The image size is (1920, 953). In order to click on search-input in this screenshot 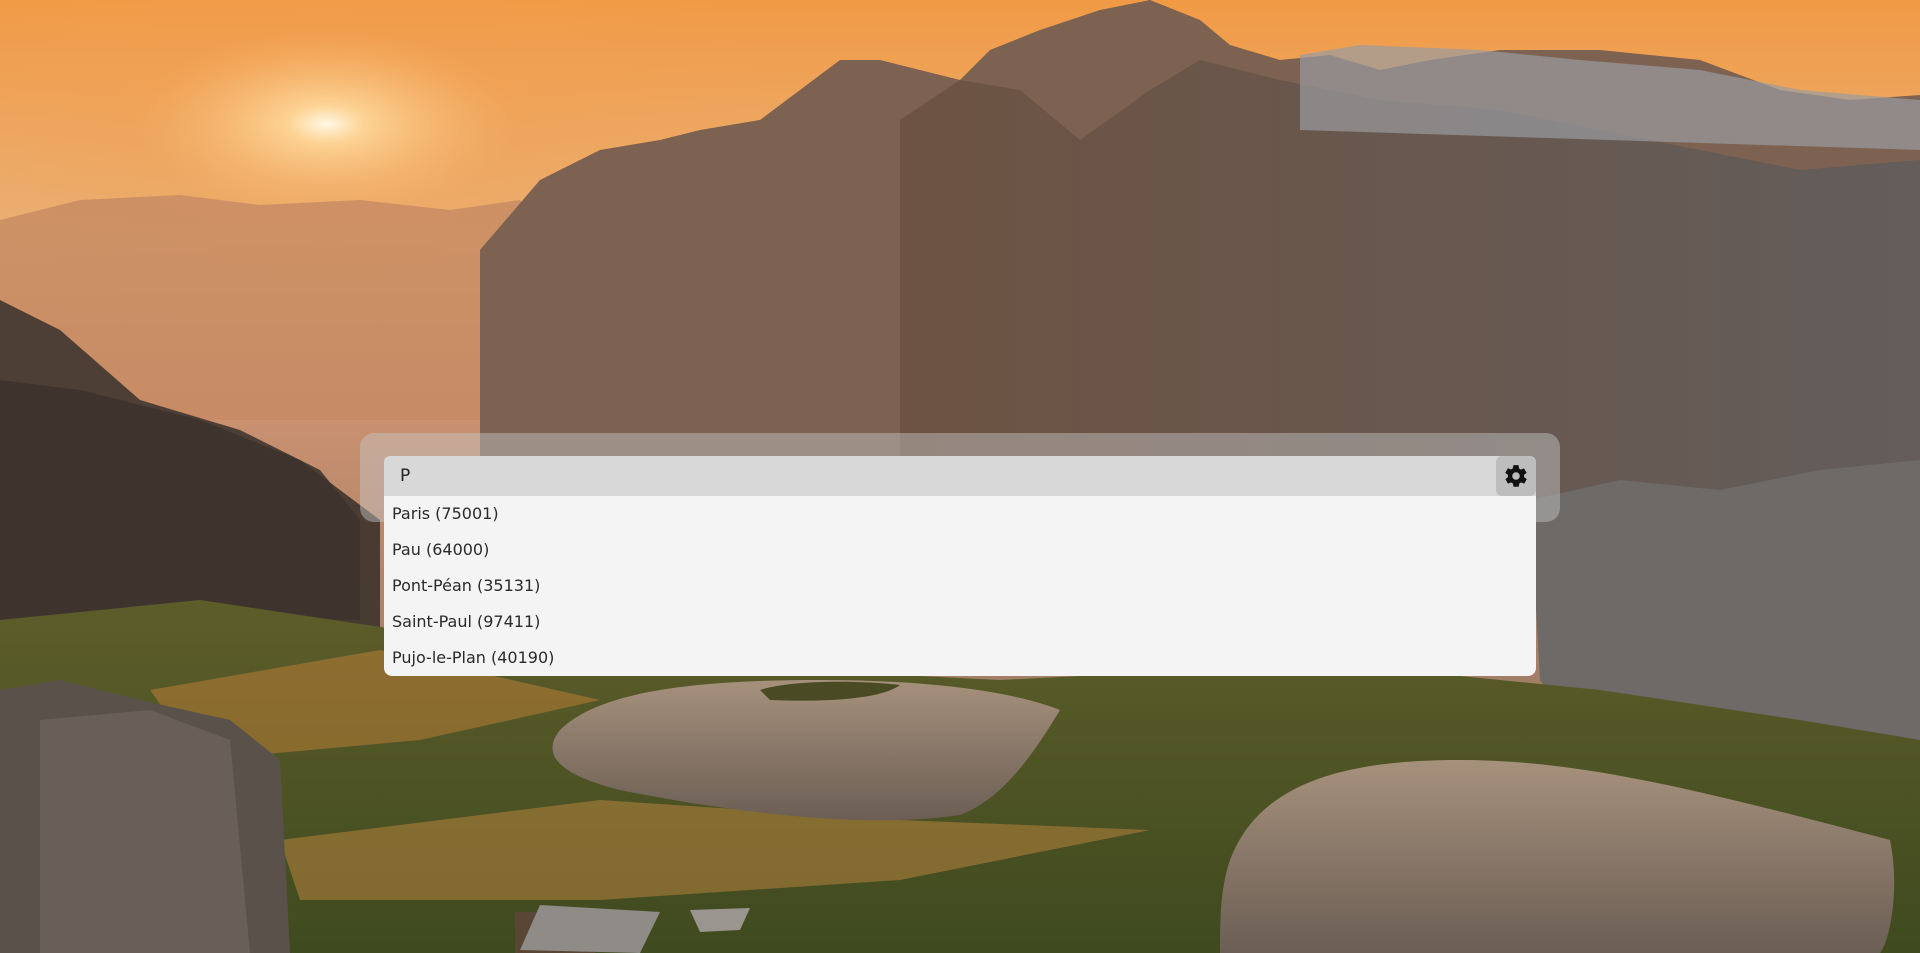, I will do `click(939, 476)`.